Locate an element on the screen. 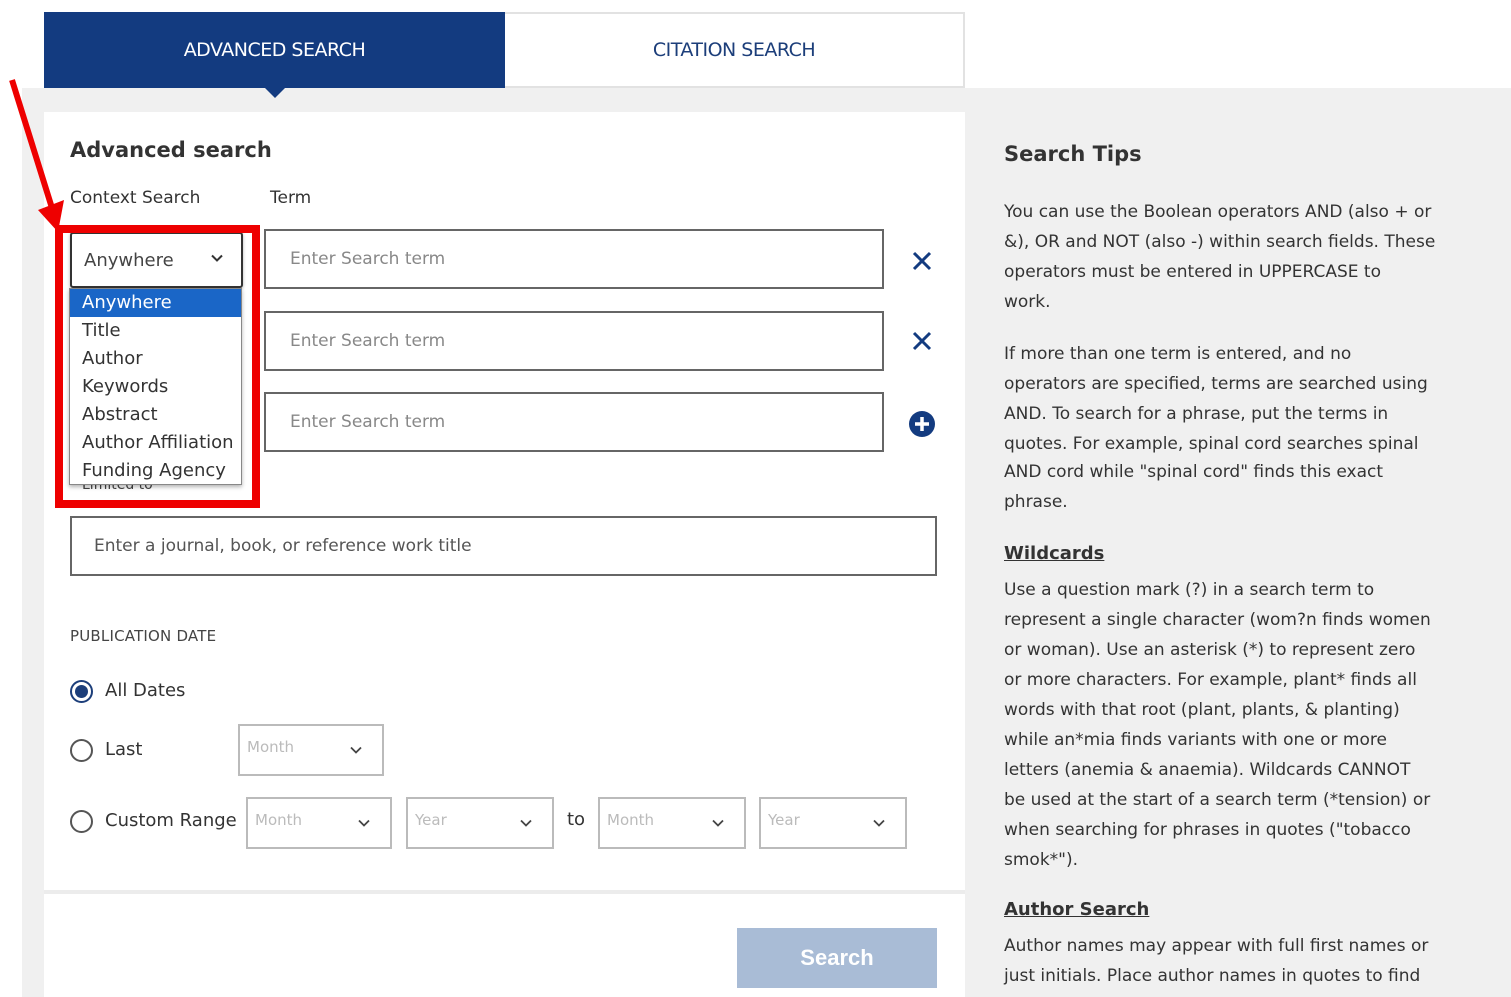 The width and height of the screenshot is (1511, 997). active-tab-indicator is located at coordinates (275, 92).